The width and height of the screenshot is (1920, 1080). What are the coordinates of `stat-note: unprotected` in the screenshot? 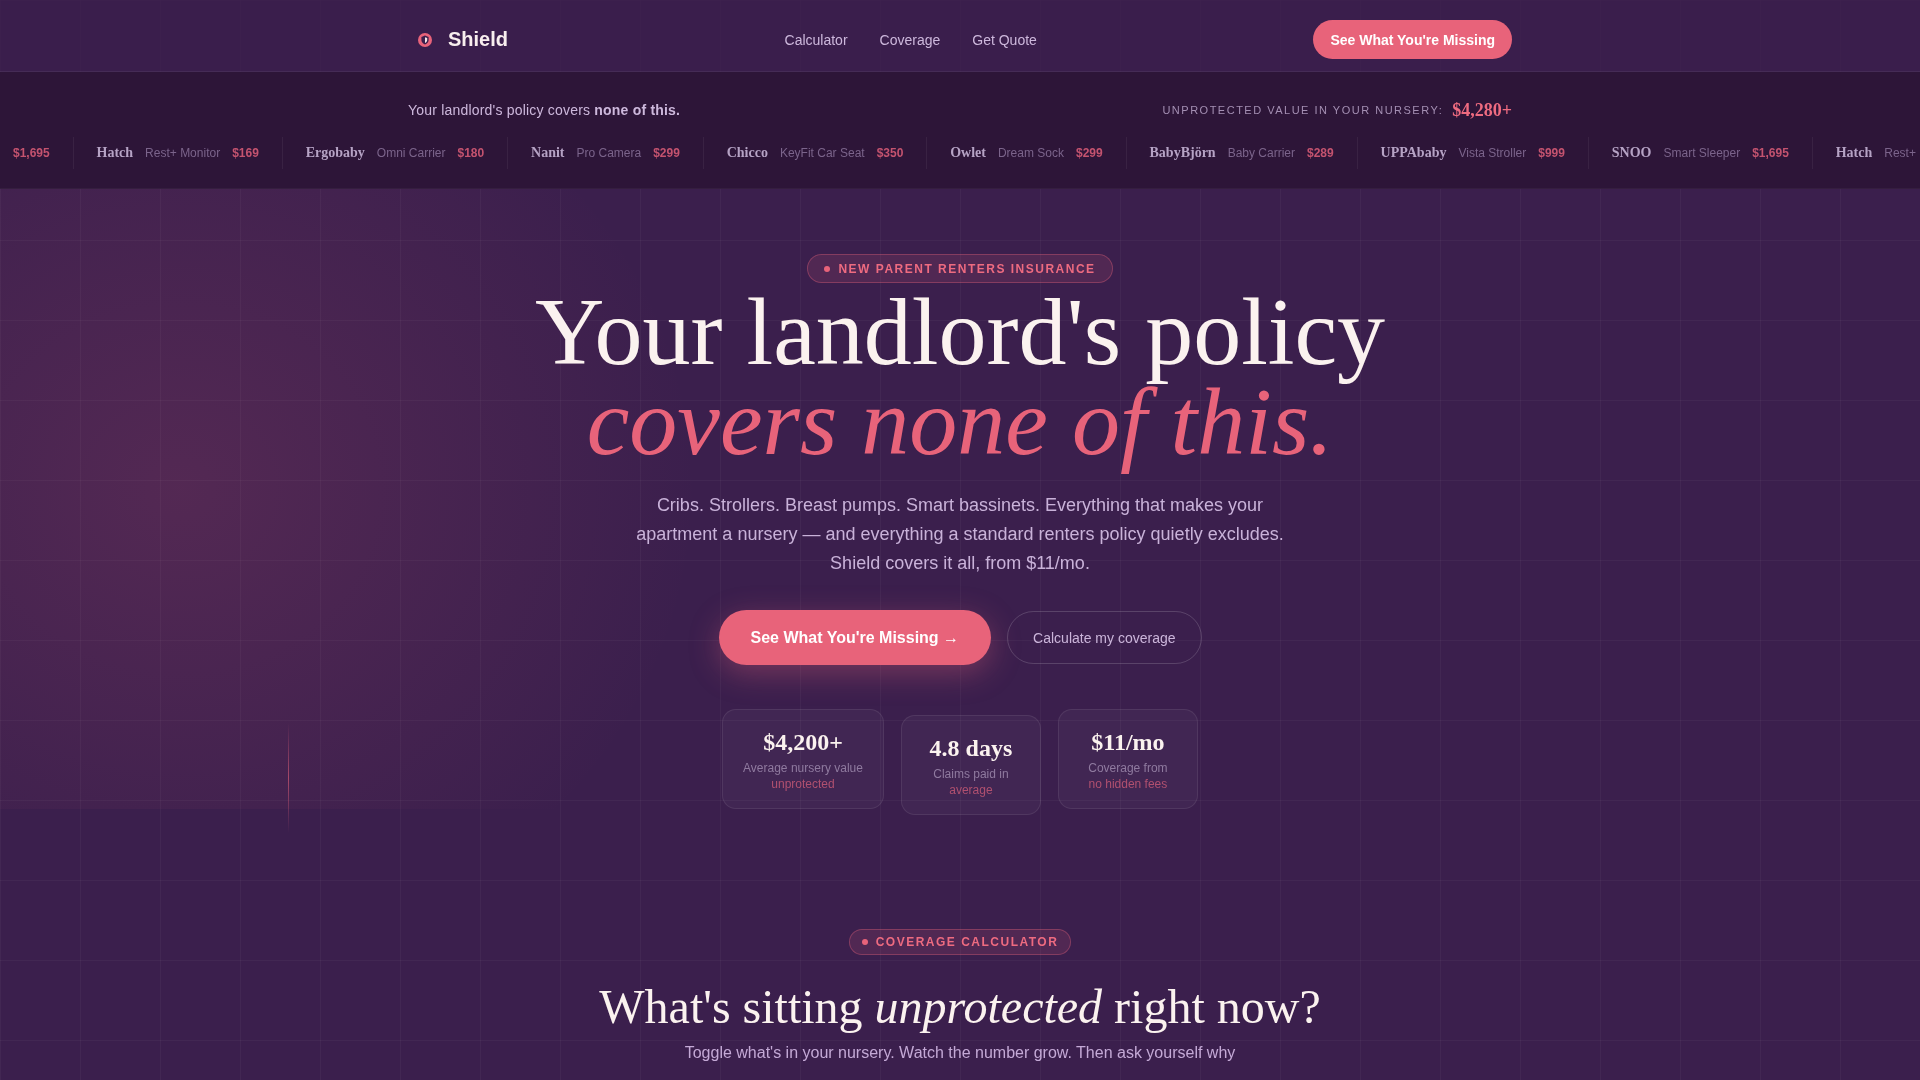 It's located at (803, 784).